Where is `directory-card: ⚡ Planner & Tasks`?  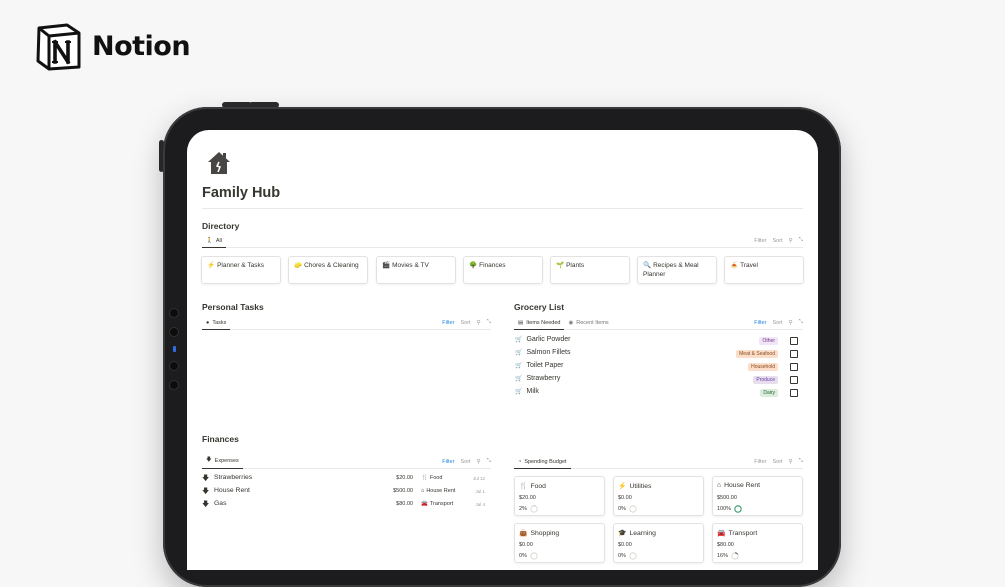
directory-card: ⚡ Planner & Tasks is located at coordinates (241, 270).